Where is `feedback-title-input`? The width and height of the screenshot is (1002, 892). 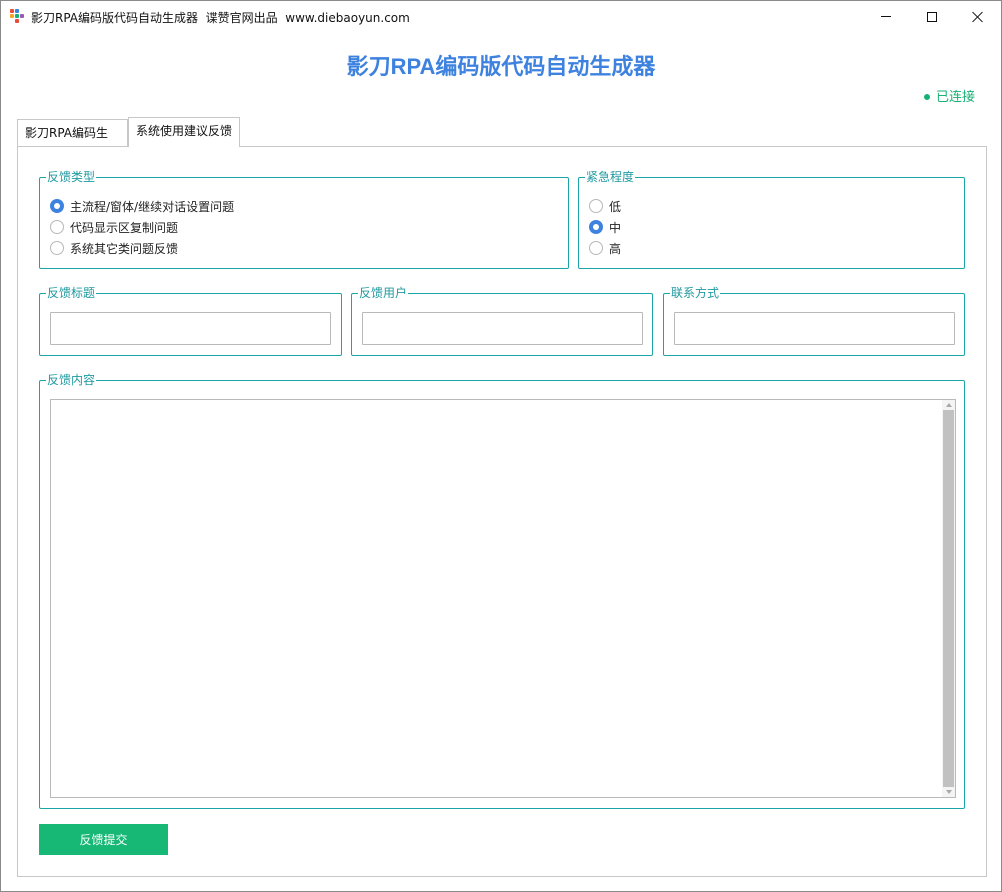 feedback-title-input is located at coordinates (190, 328).